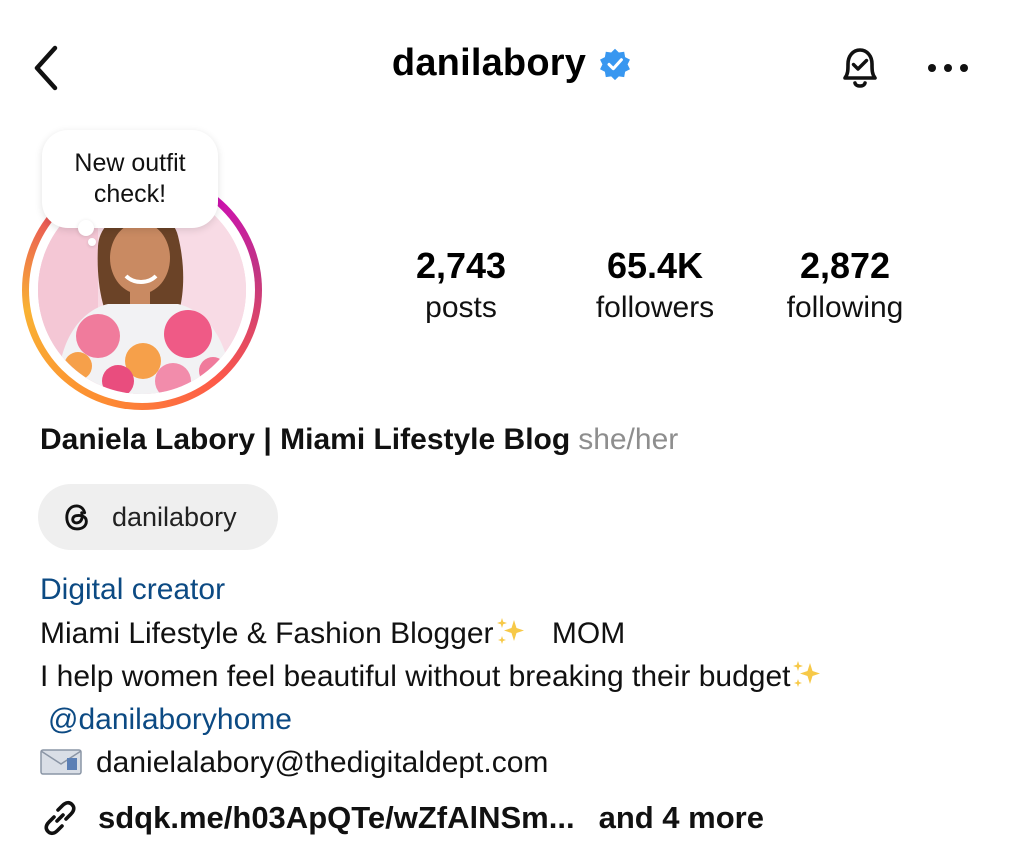 This screenshot has width=1024, height=864. Describe the element at coordinates (60, 818) in the screenshot. I see `link-icon` at that location.